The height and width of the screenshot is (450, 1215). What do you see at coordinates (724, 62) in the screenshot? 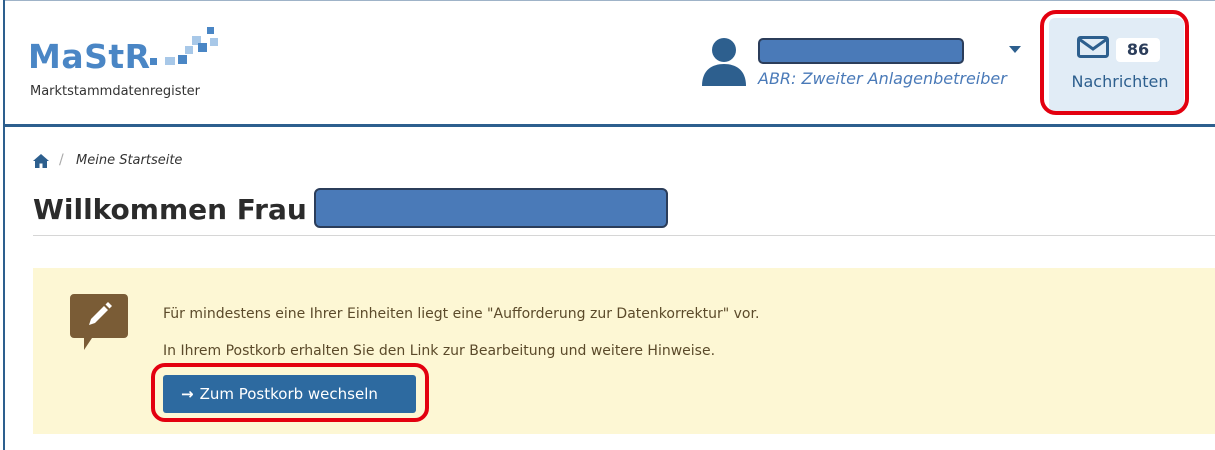
I see `user-icon` at bounding box center [724, 62].